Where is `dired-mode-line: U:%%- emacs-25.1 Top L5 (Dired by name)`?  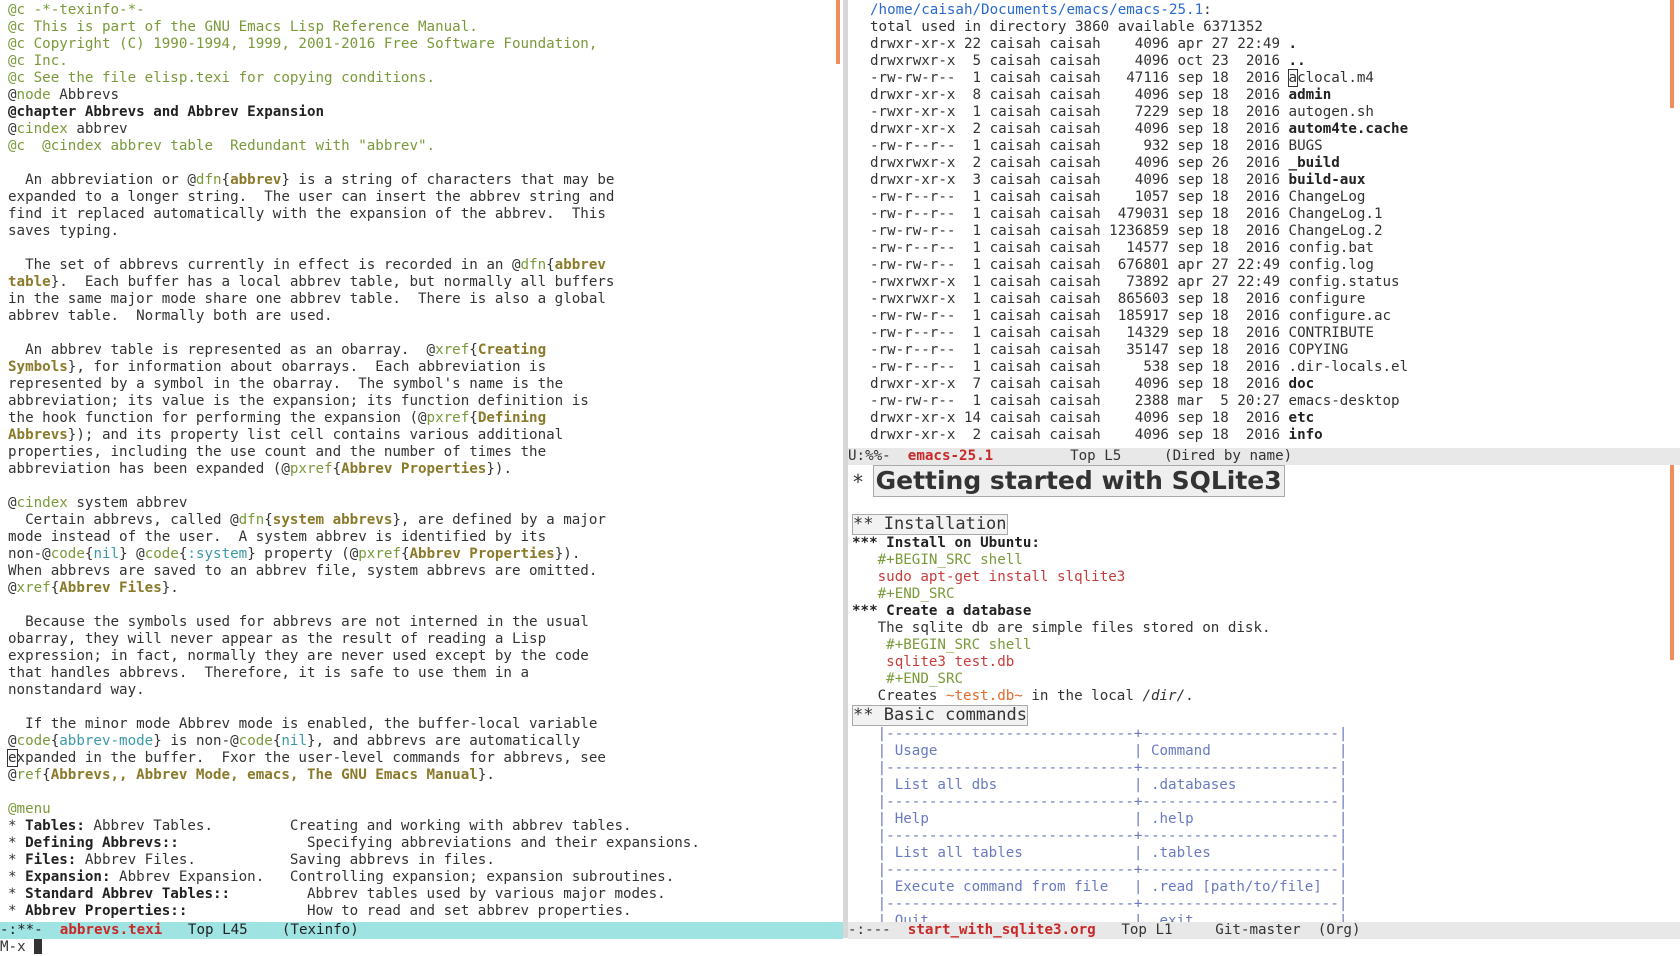 dired-mode-line: U:%%- emacs-25.1 Top L5 (Dired by name) is located at coordinates (1264, 456).